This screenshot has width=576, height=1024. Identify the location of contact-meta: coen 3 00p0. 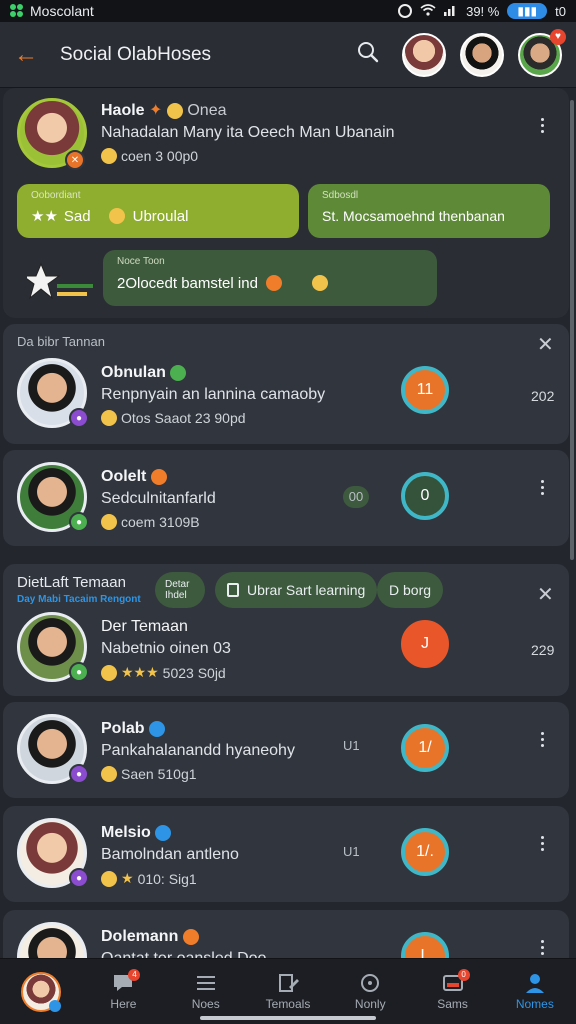
(149, 156).